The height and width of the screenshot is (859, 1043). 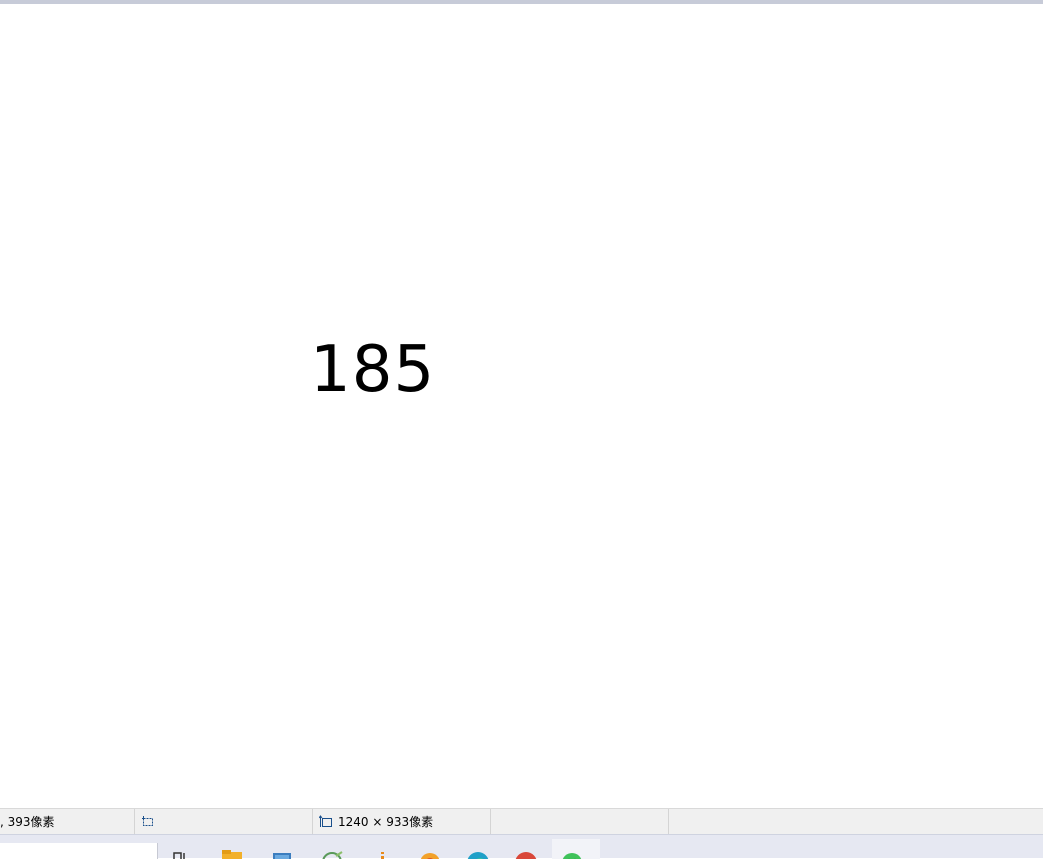 I want to click on edge-icon, so click(x=478, y=853).